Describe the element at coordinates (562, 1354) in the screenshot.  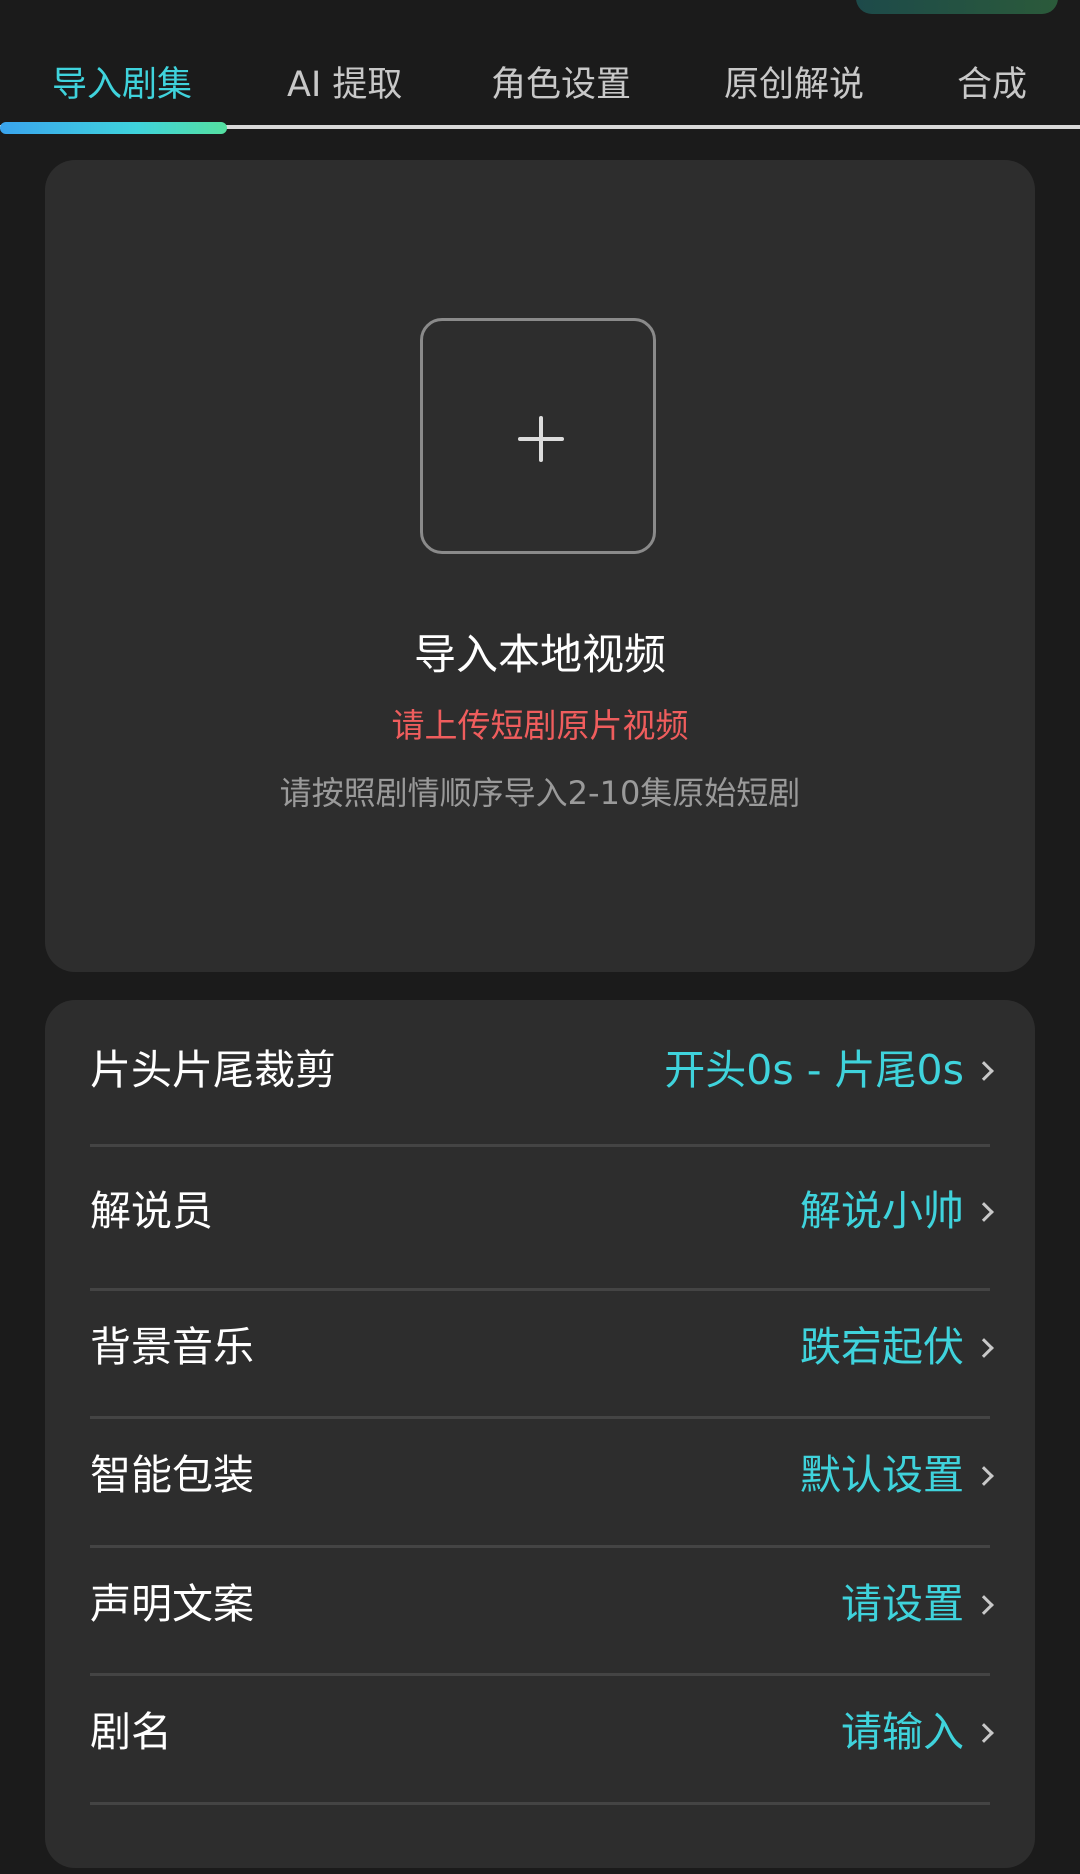
I see `setting-row-bgm: 背景音乐 跌宕起伏` at that location.